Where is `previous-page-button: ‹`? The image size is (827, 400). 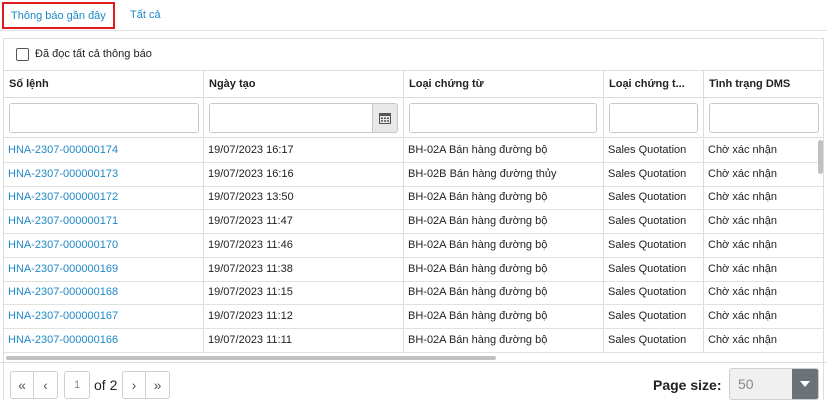
previous-page-button: ‹ is located at coordinates (46, 385).